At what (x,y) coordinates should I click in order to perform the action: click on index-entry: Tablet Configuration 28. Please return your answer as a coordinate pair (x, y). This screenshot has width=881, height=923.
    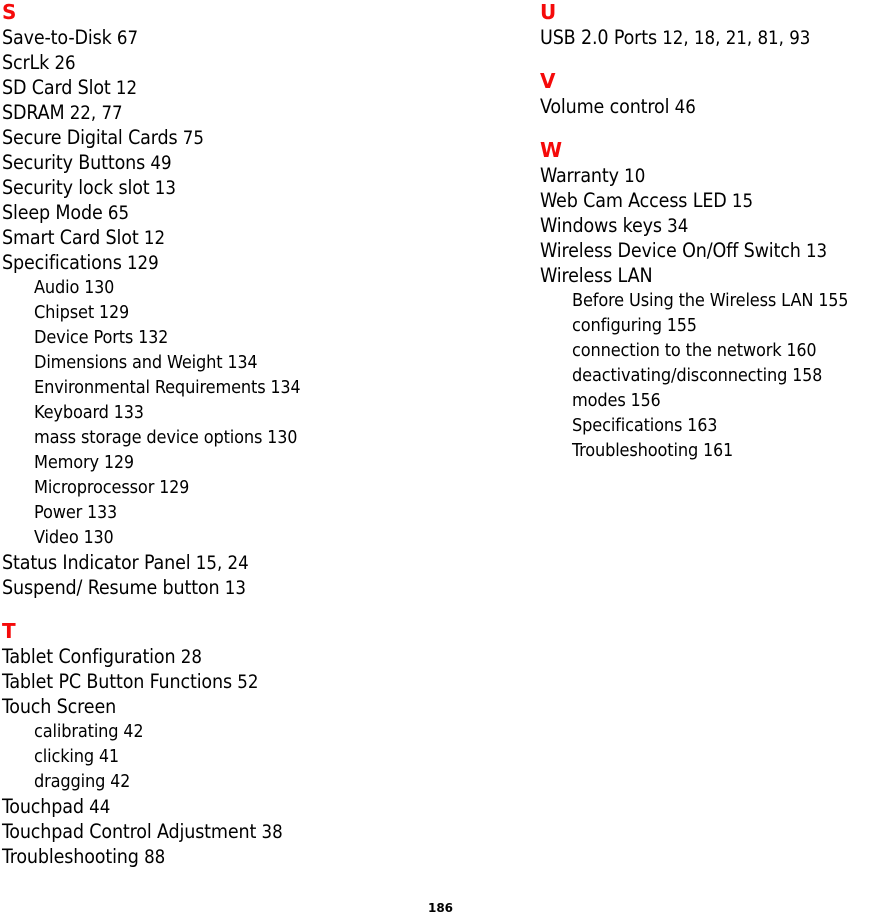
    Looking at the image, I should click on (252, 656).